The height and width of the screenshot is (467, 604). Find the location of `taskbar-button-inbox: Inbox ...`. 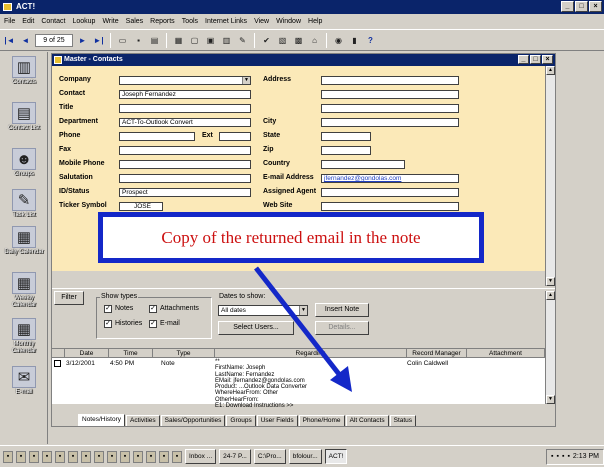

taskbar-button-inbox: Inbox ... is located at coordinates (201, 456).